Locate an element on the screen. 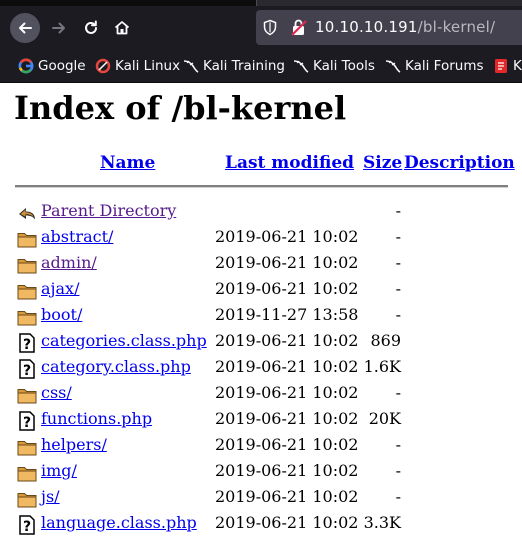 The image size is (522, 541). bookmark-google: Google is located at coordinates (52, 66).